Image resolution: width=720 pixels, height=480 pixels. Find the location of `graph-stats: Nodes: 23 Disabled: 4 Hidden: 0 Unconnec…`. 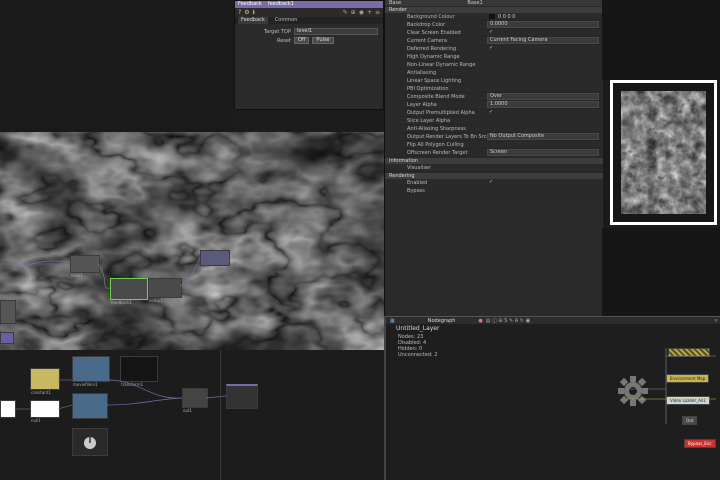

graph-stats: Nodes: 23 Disabled: 4 Hidden: 0 Unconnec… is located at coordinates (417, 346).